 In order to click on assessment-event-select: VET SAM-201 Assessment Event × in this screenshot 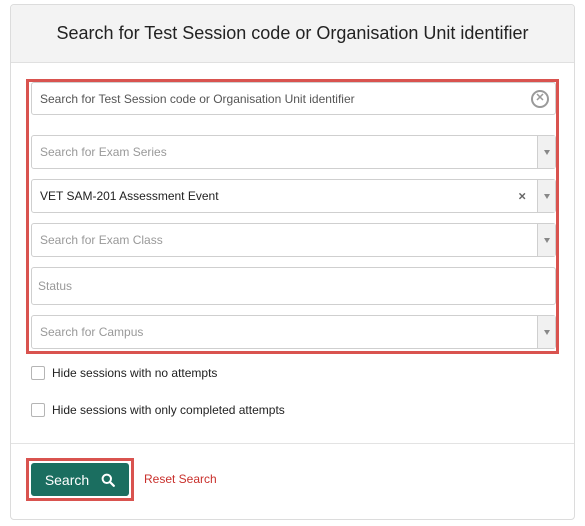, I will do `click(293, 196)`.